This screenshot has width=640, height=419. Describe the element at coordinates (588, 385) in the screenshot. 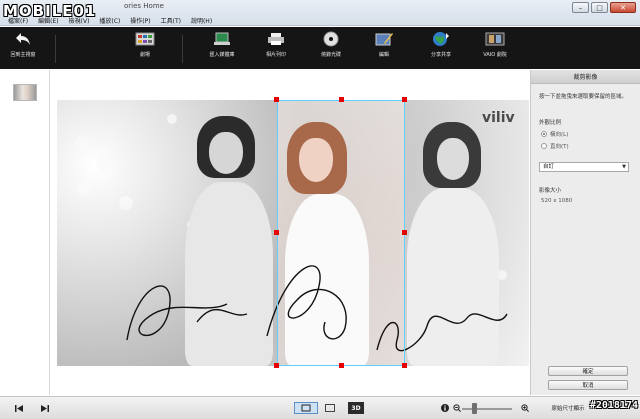

I see `cancel-button: 取消` at that location.